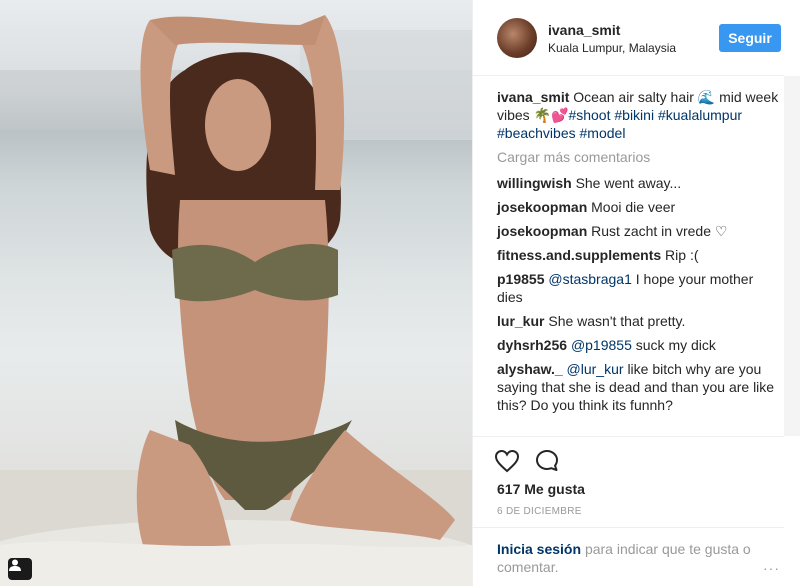  What do you see at coordinates (675, 345) in the screenshot?
I see `comment-text: suck my dick` at bounding box center [675, 345].